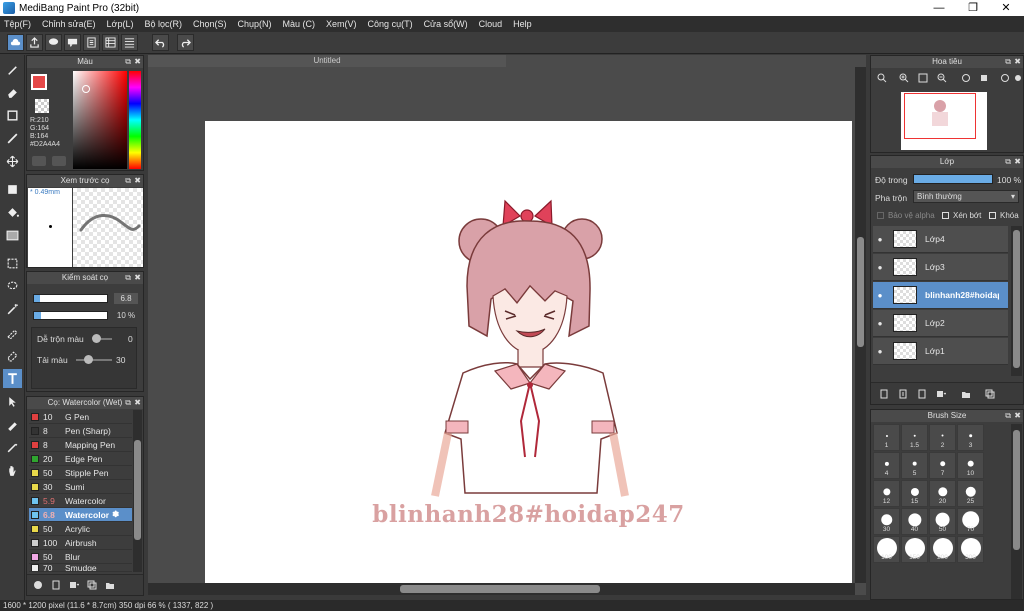 This screenshot has width=1024, height=611. I want to click on brush-item: 50 Blur, so click(80, 557).